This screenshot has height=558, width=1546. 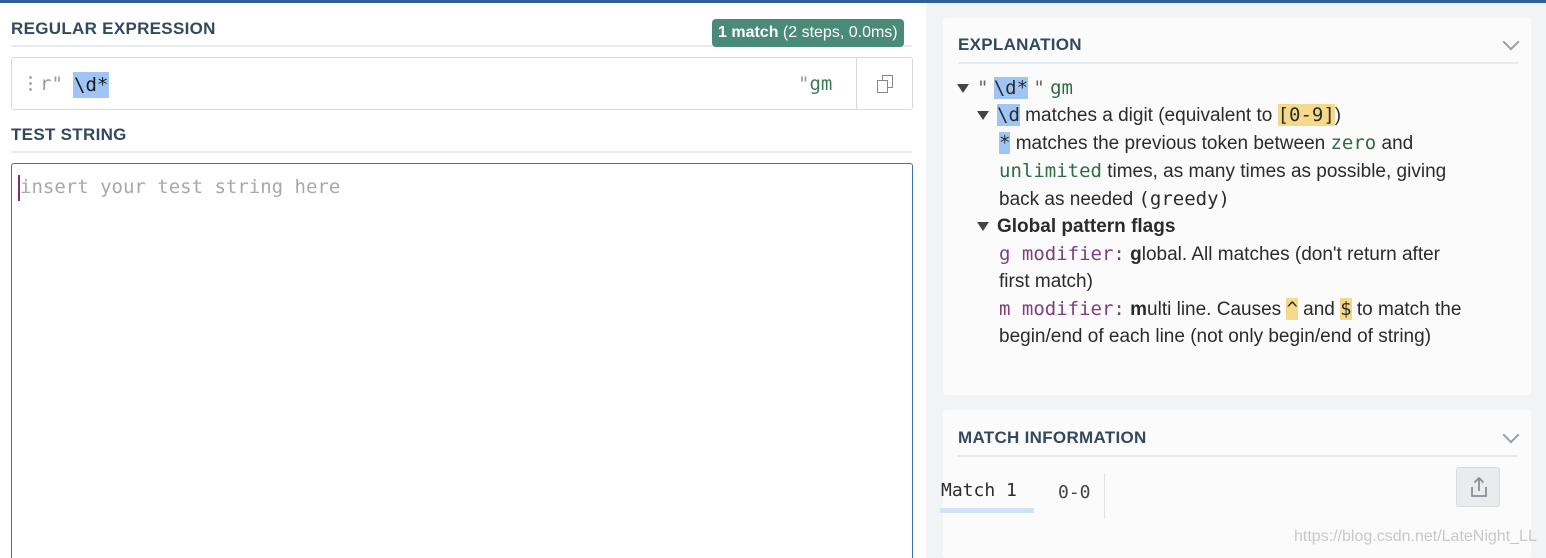 I want to click on explanation-title-rule, so click(x=1238, y=63).